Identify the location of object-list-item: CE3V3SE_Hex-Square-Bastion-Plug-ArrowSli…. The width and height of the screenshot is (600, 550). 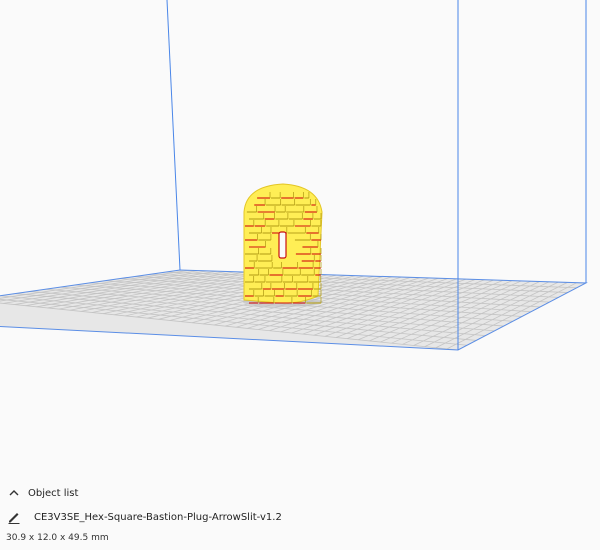
(144, 517).